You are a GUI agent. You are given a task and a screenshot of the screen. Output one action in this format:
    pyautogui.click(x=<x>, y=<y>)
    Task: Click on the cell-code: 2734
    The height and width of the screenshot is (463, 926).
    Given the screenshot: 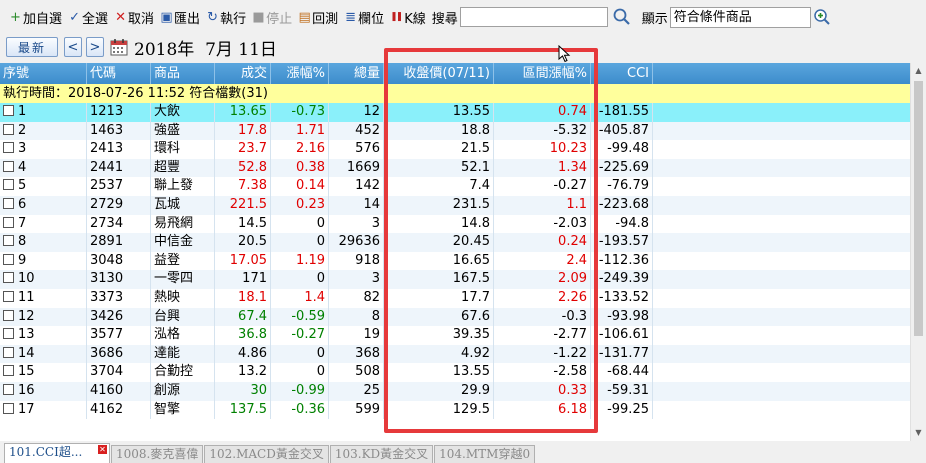 What is the action you would take?
    pyautogui.click(x=119, y=224)
    